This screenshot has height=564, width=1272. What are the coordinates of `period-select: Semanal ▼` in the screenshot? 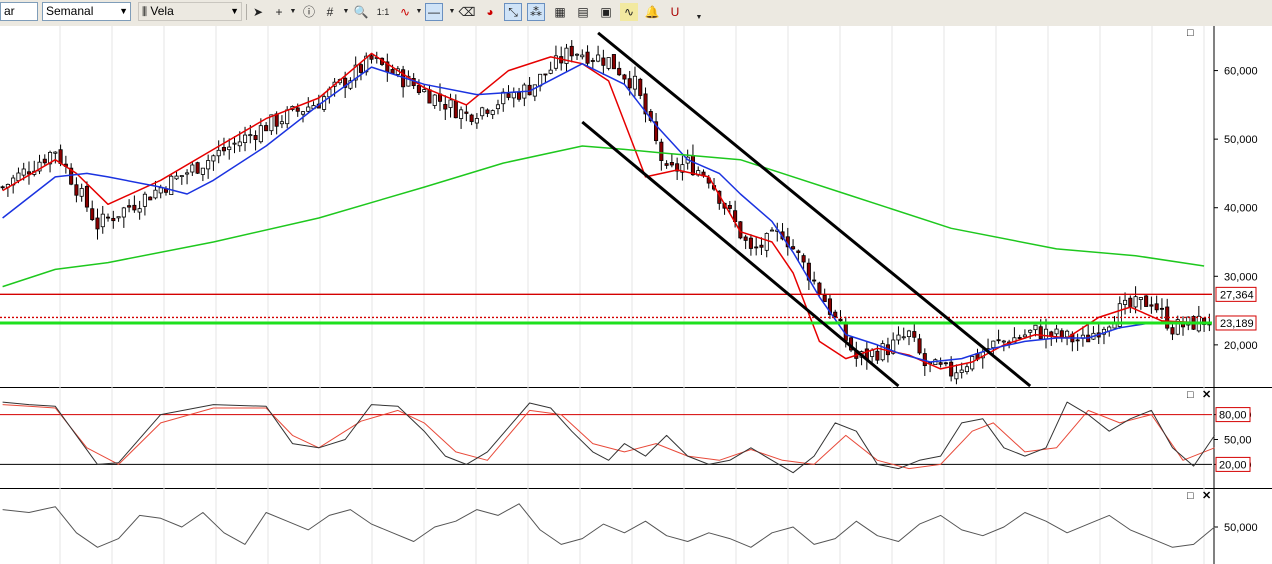 It's located at (86, 11).